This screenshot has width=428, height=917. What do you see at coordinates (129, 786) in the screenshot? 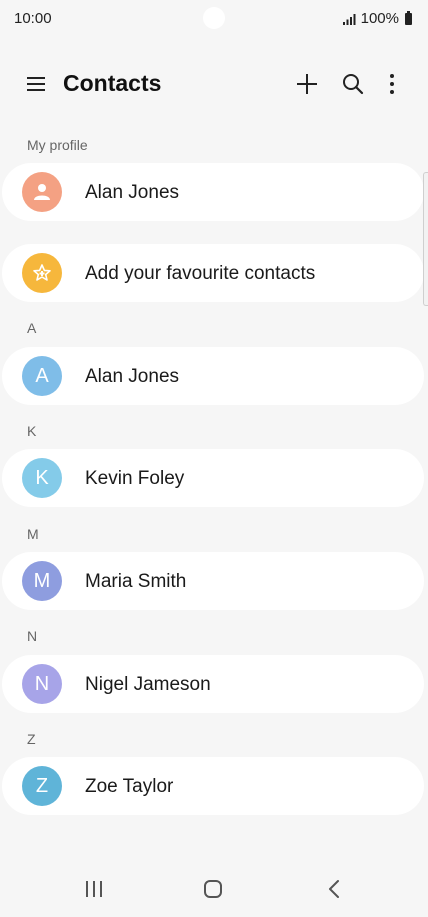
I see `contact-name: Zoe Taylor` at bounding box center [129, 786].